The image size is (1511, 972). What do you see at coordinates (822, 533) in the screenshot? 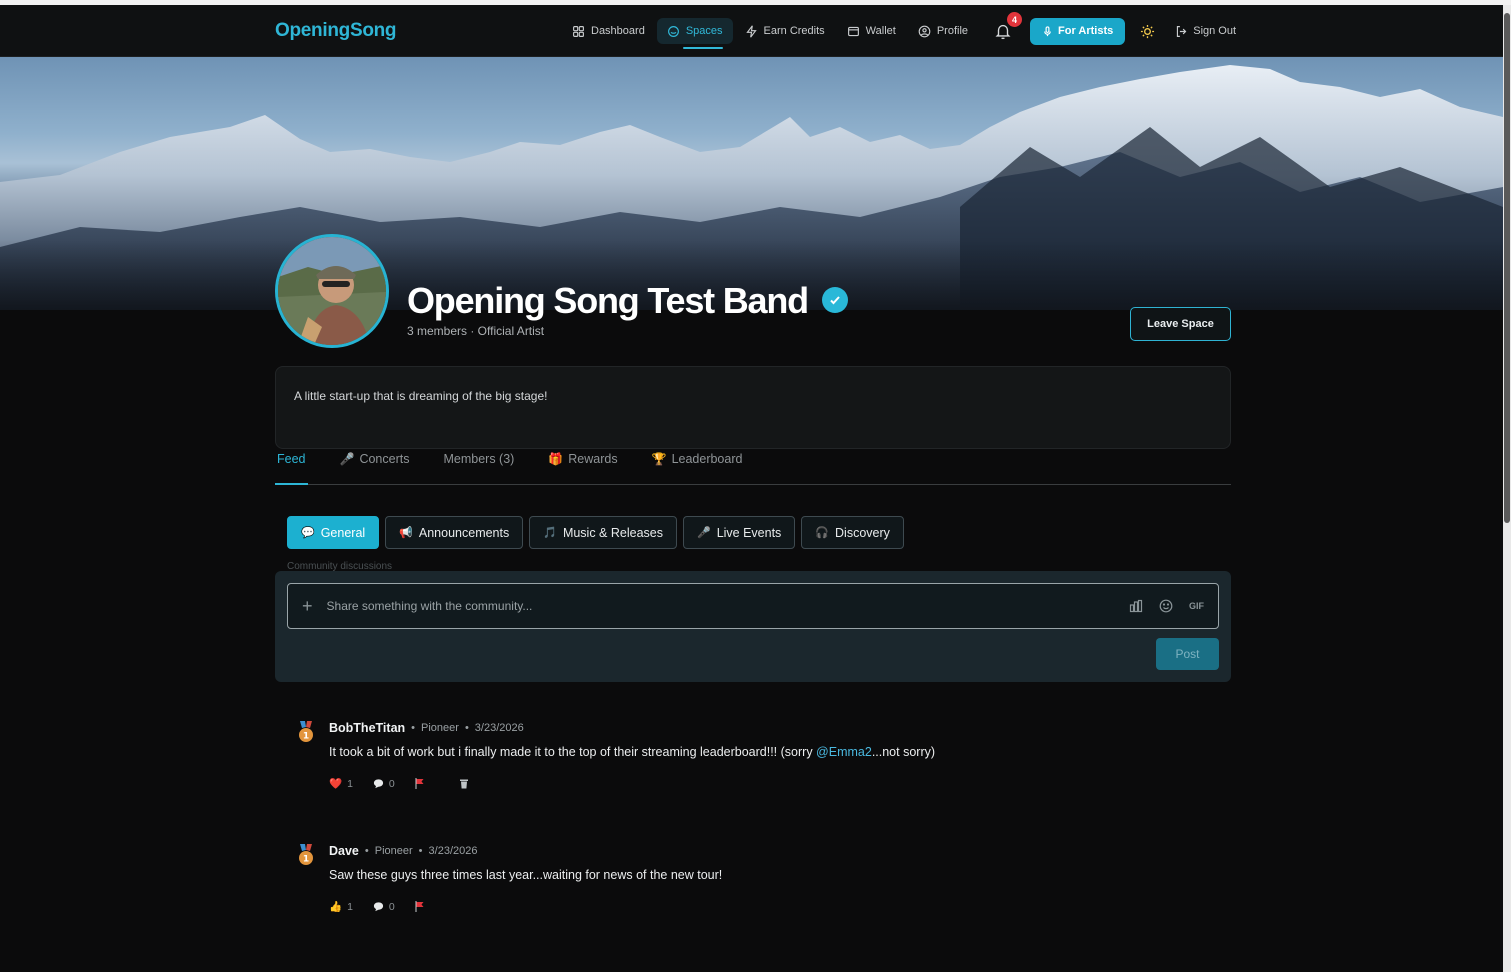
I see `headphones-icon: 🎧` at bounding box center [822, 533].